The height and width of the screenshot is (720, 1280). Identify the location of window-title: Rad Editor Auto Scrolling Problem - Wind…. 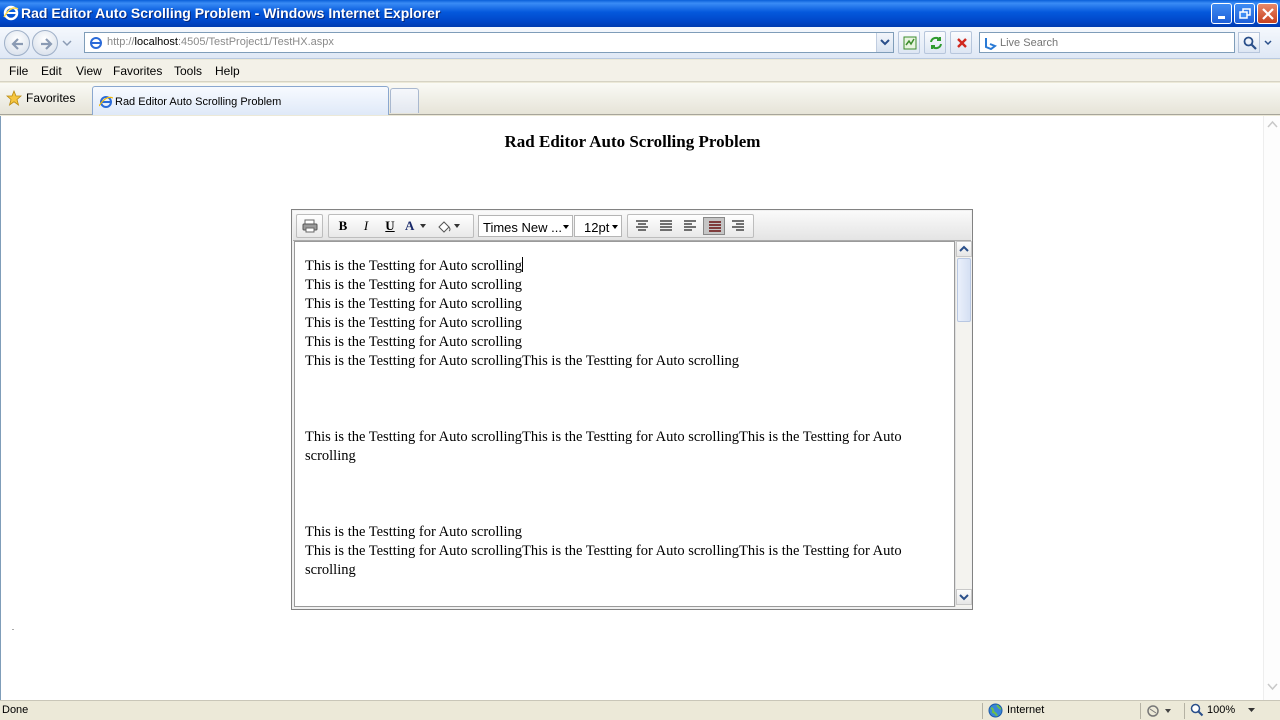
(231, 13).